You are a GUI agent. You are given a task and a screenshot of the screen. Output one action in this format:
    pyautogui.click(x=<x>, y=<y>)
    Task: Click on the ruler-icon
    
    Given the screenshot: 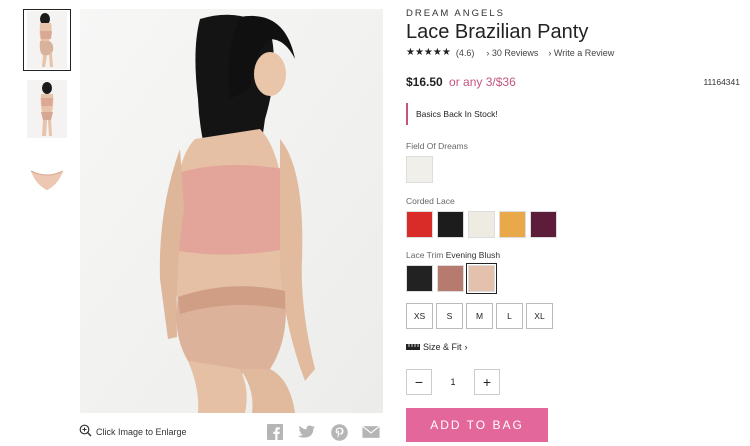 What is the action you would take?
    pyautogui.click(x=413, y=347)
    